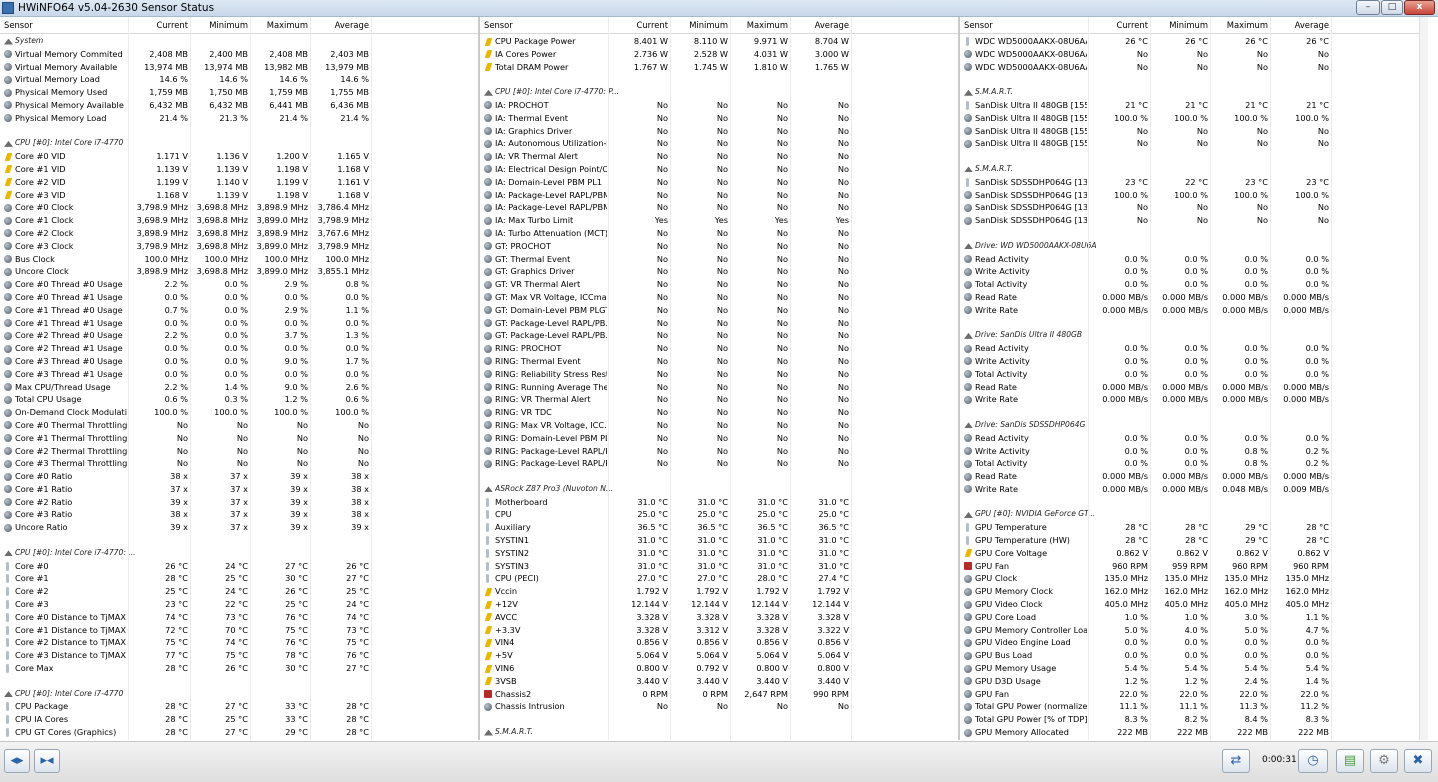 This screenshot has width=1438, height=782. What do you see at coordinates (719, 463) in the screenshot?
I see `table-row: RING: Package-Level RAPL/P... No No No No` at bounding box center [719, 463].